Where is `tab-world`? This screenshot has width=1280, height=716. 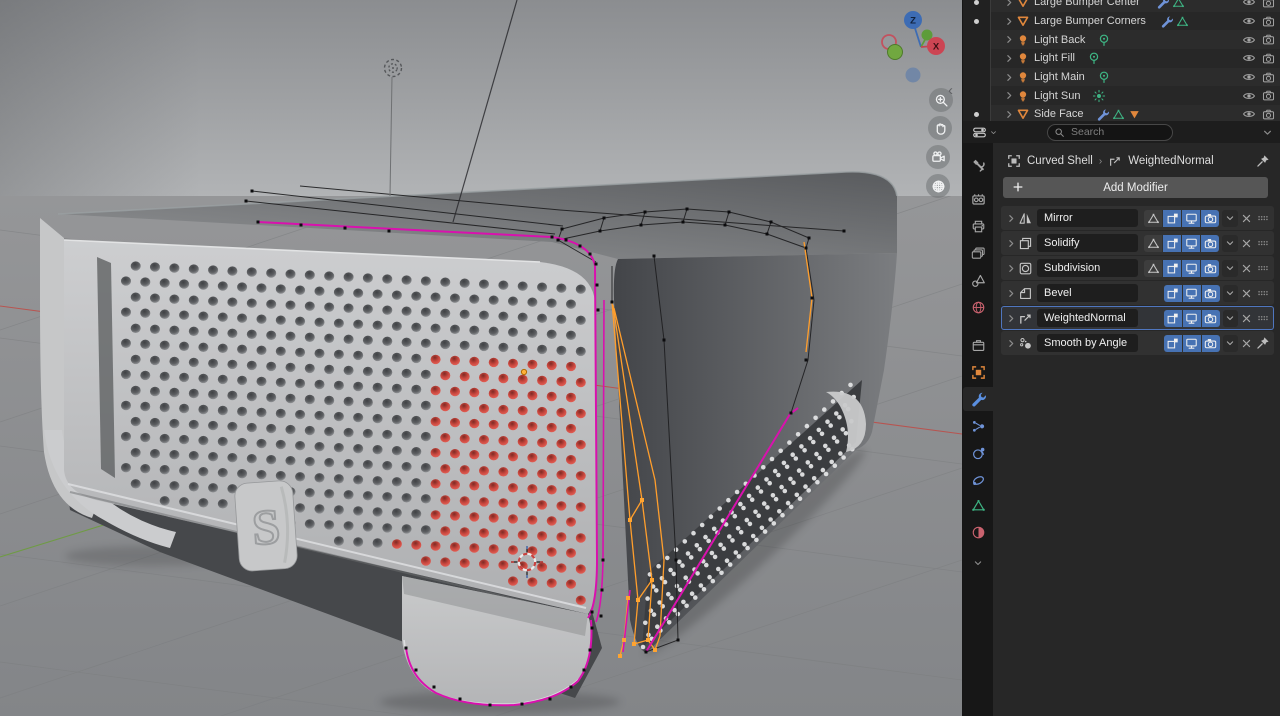
tab-world is located at coordinates (978, 307).